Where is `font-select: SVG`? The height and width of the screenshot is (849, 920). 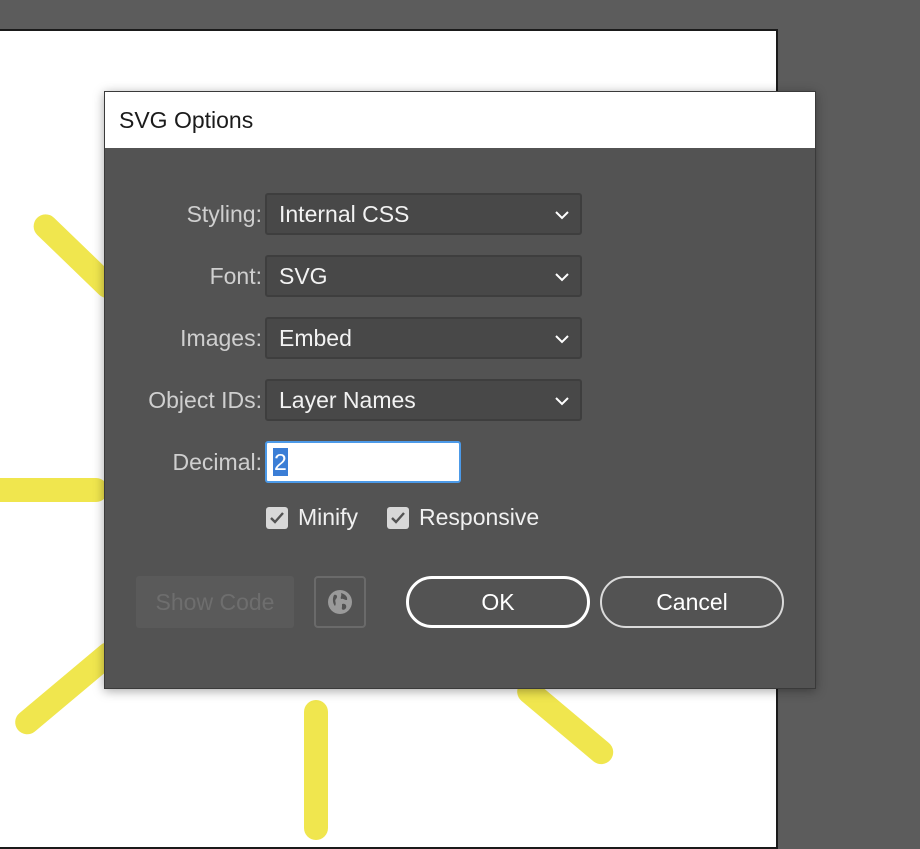
font-select: SVG is located at coordinates (423, 276).